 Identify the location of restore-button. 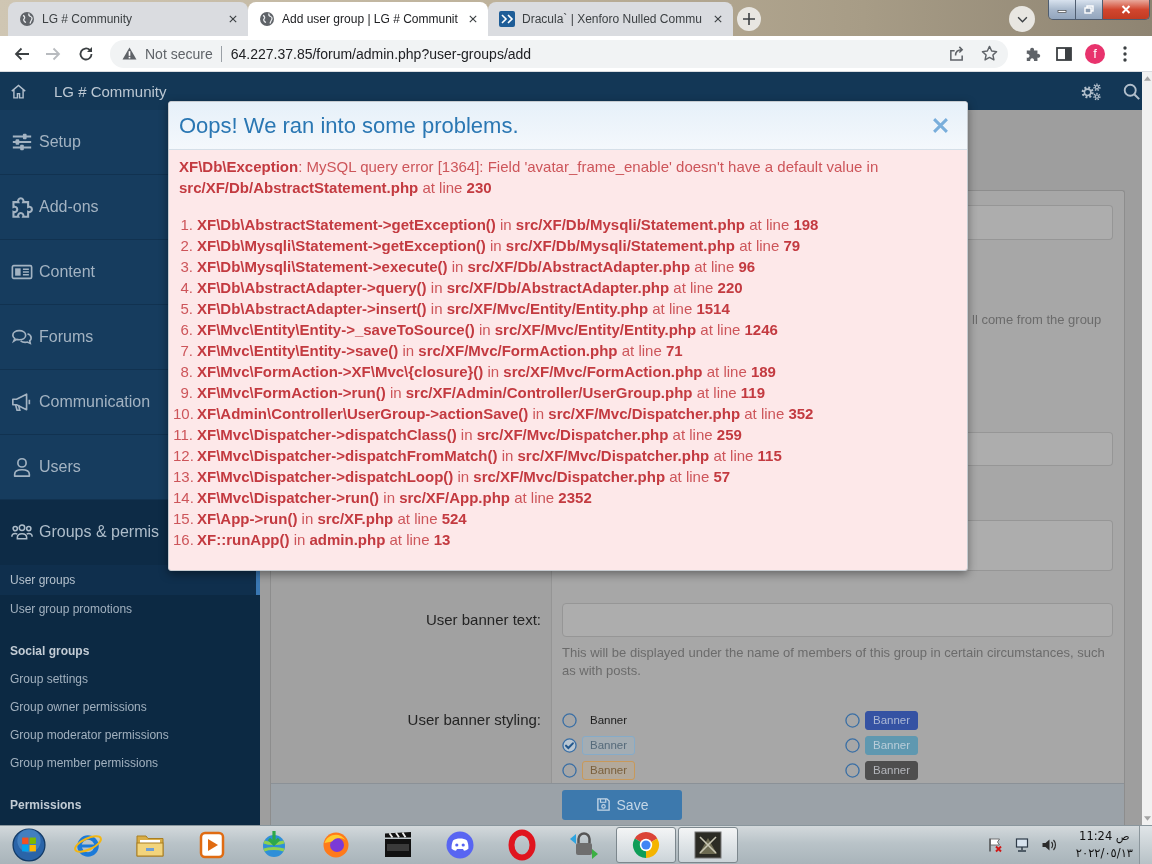
(1089, 9).